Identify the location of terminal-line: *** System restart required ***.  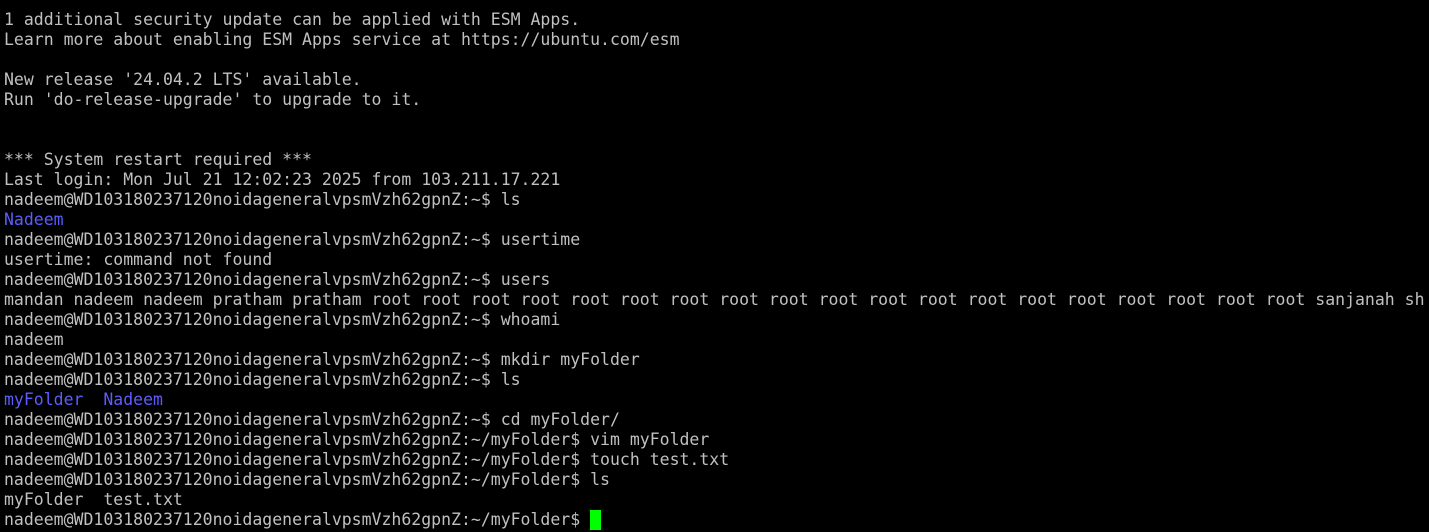
(716, 160).